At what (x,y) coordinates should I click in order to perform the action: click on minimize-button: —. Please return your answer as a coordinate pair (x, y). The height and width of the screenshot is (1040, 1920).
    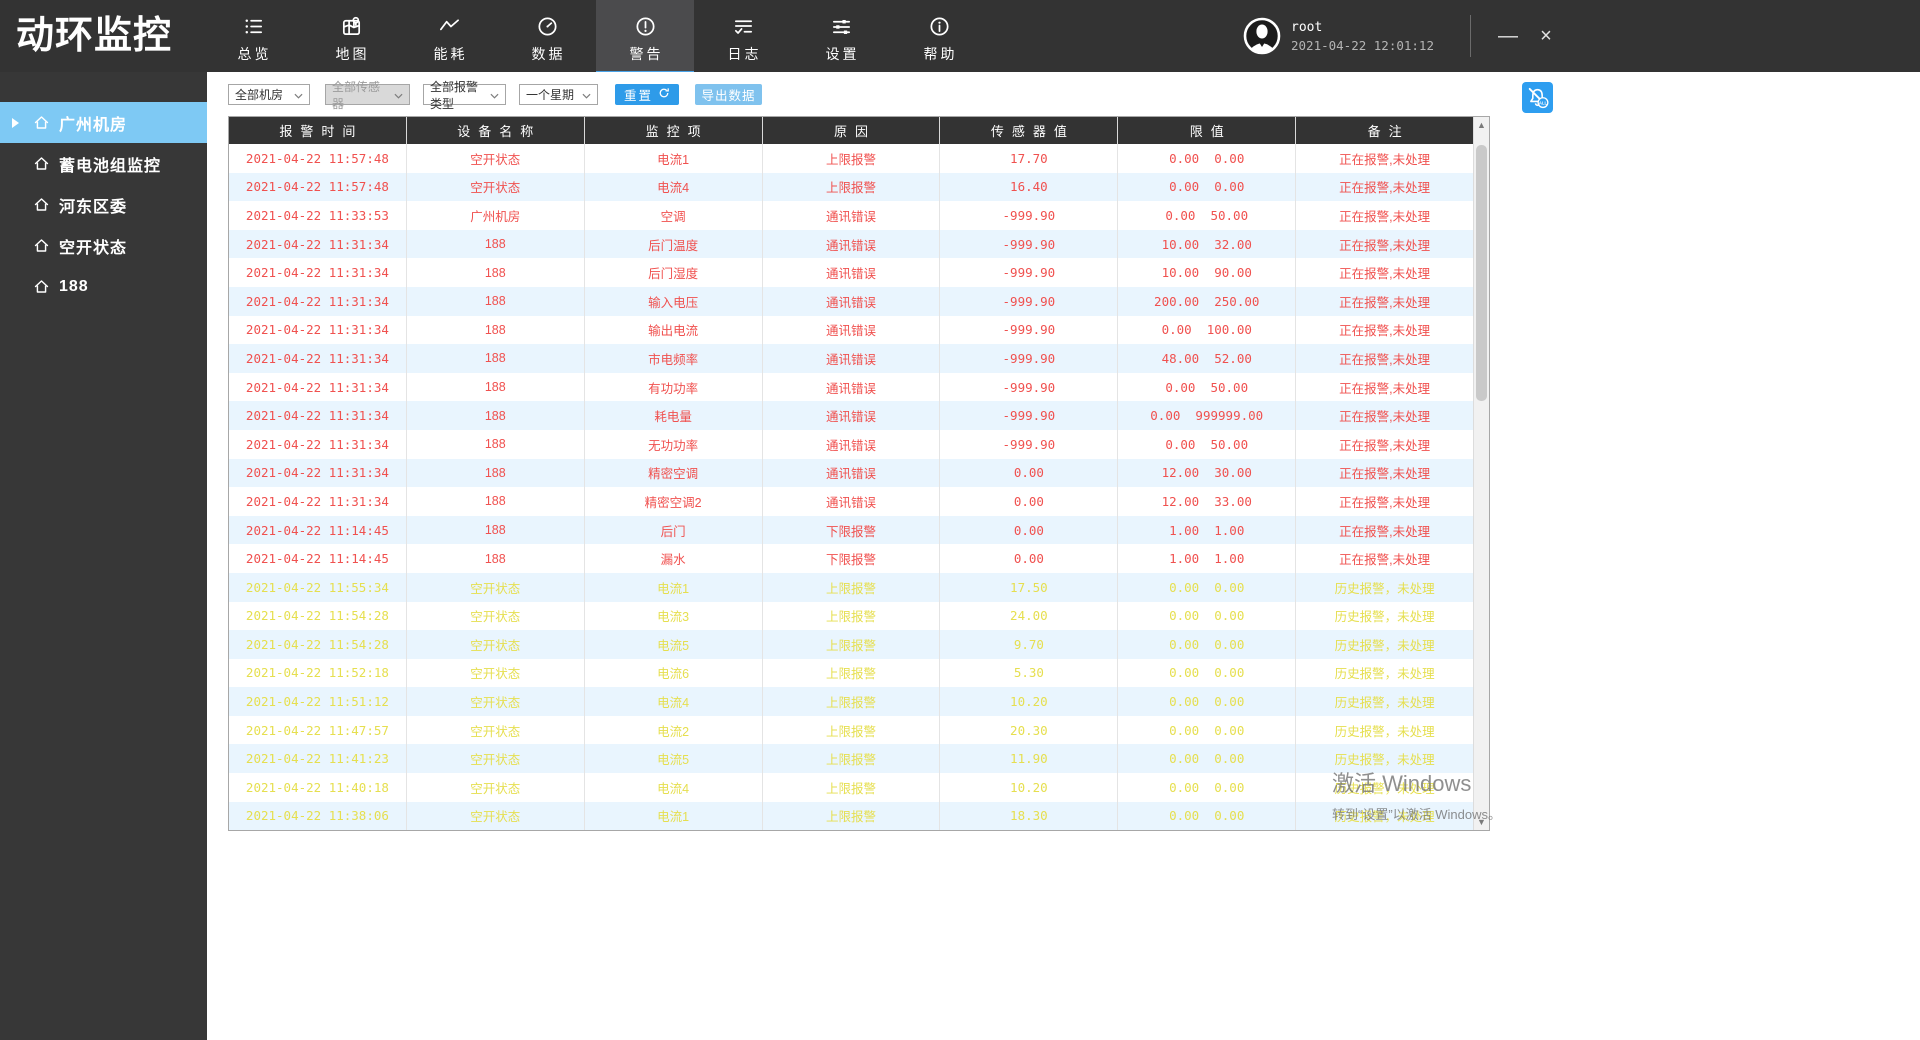
    Looking at the image, I should click on (1508, 36).